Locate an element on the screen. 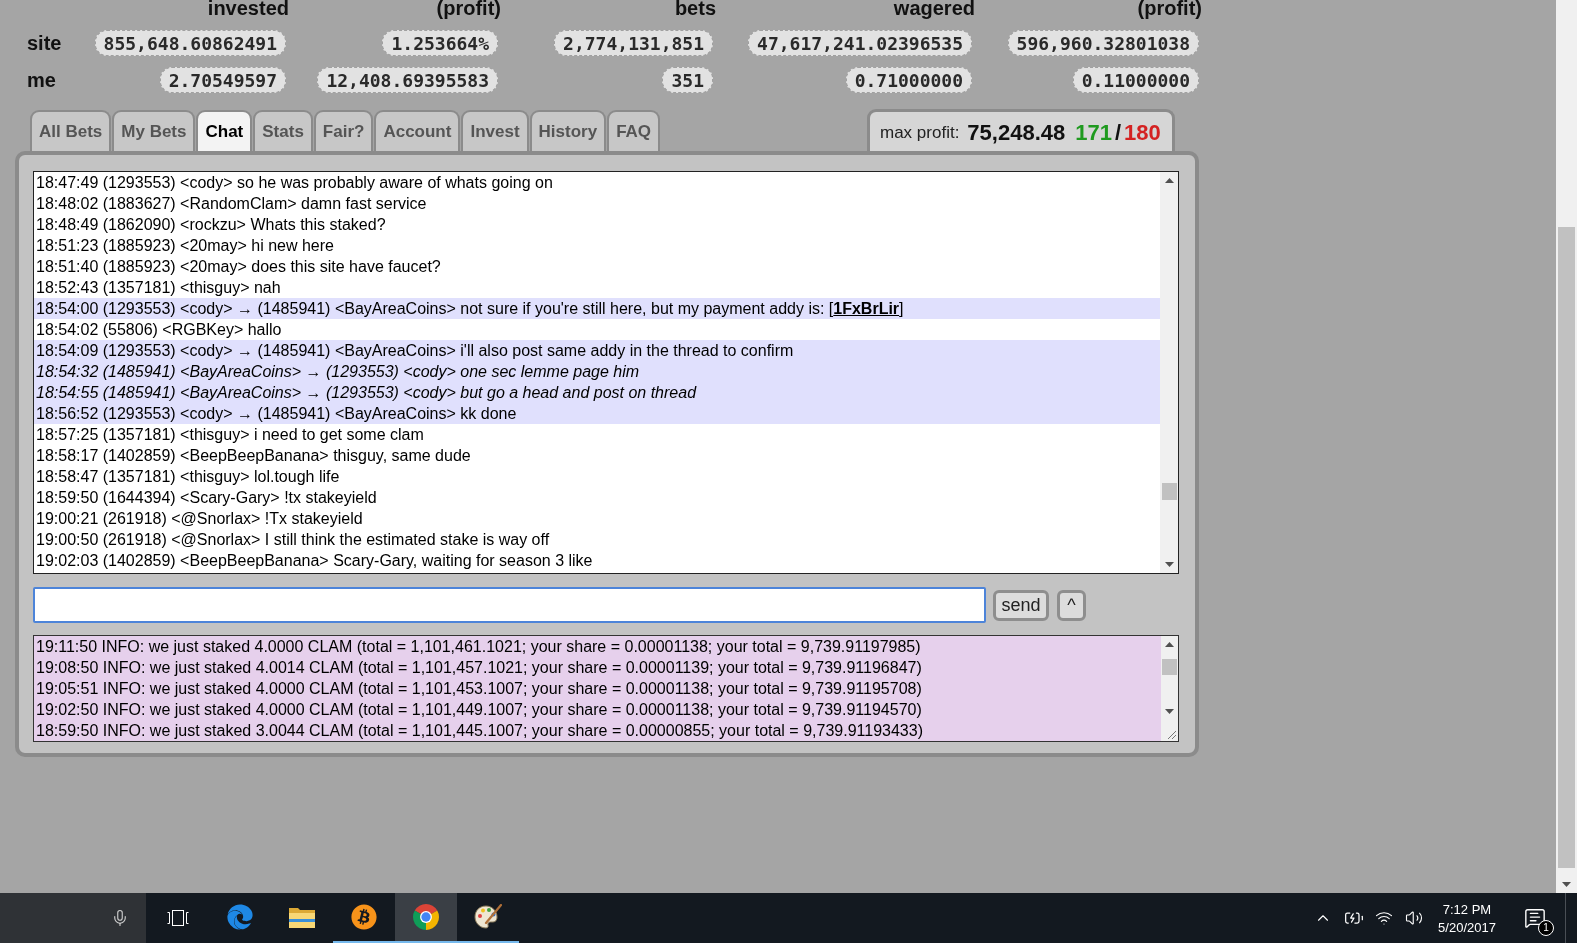 This screenshot has height=943, width=1577. count: 171 is located at coordinates (1093, 132).